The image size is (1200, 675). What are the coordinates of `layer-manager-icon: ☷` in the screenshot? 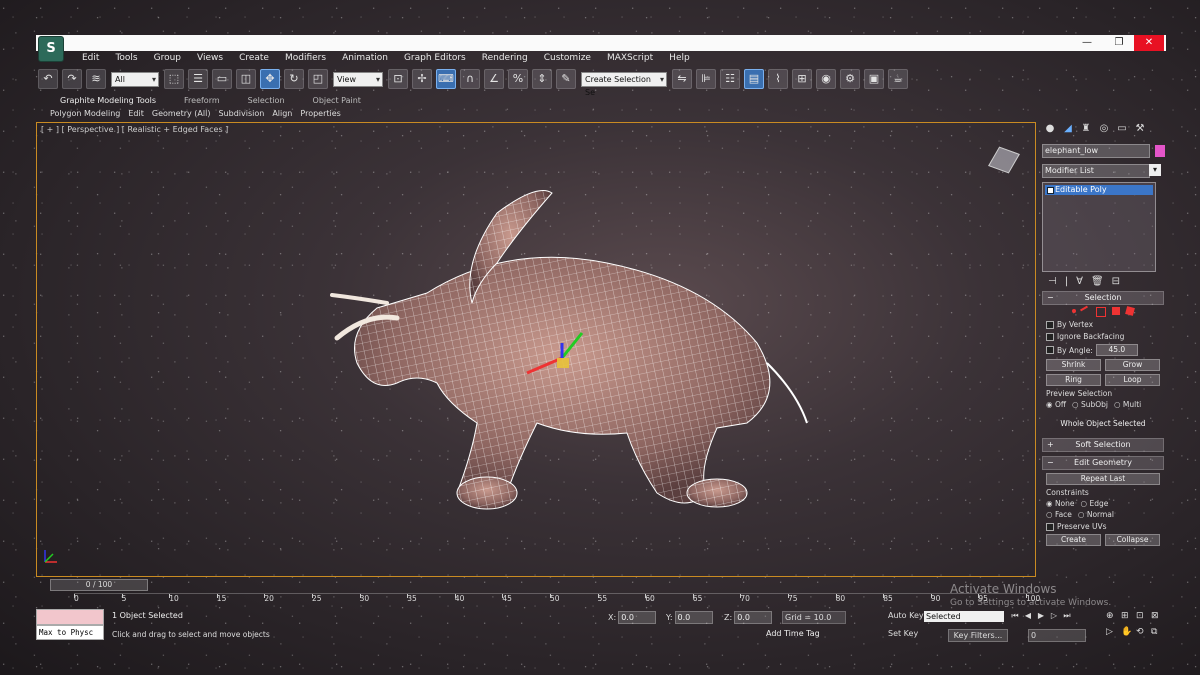 It's located at (730, 79).